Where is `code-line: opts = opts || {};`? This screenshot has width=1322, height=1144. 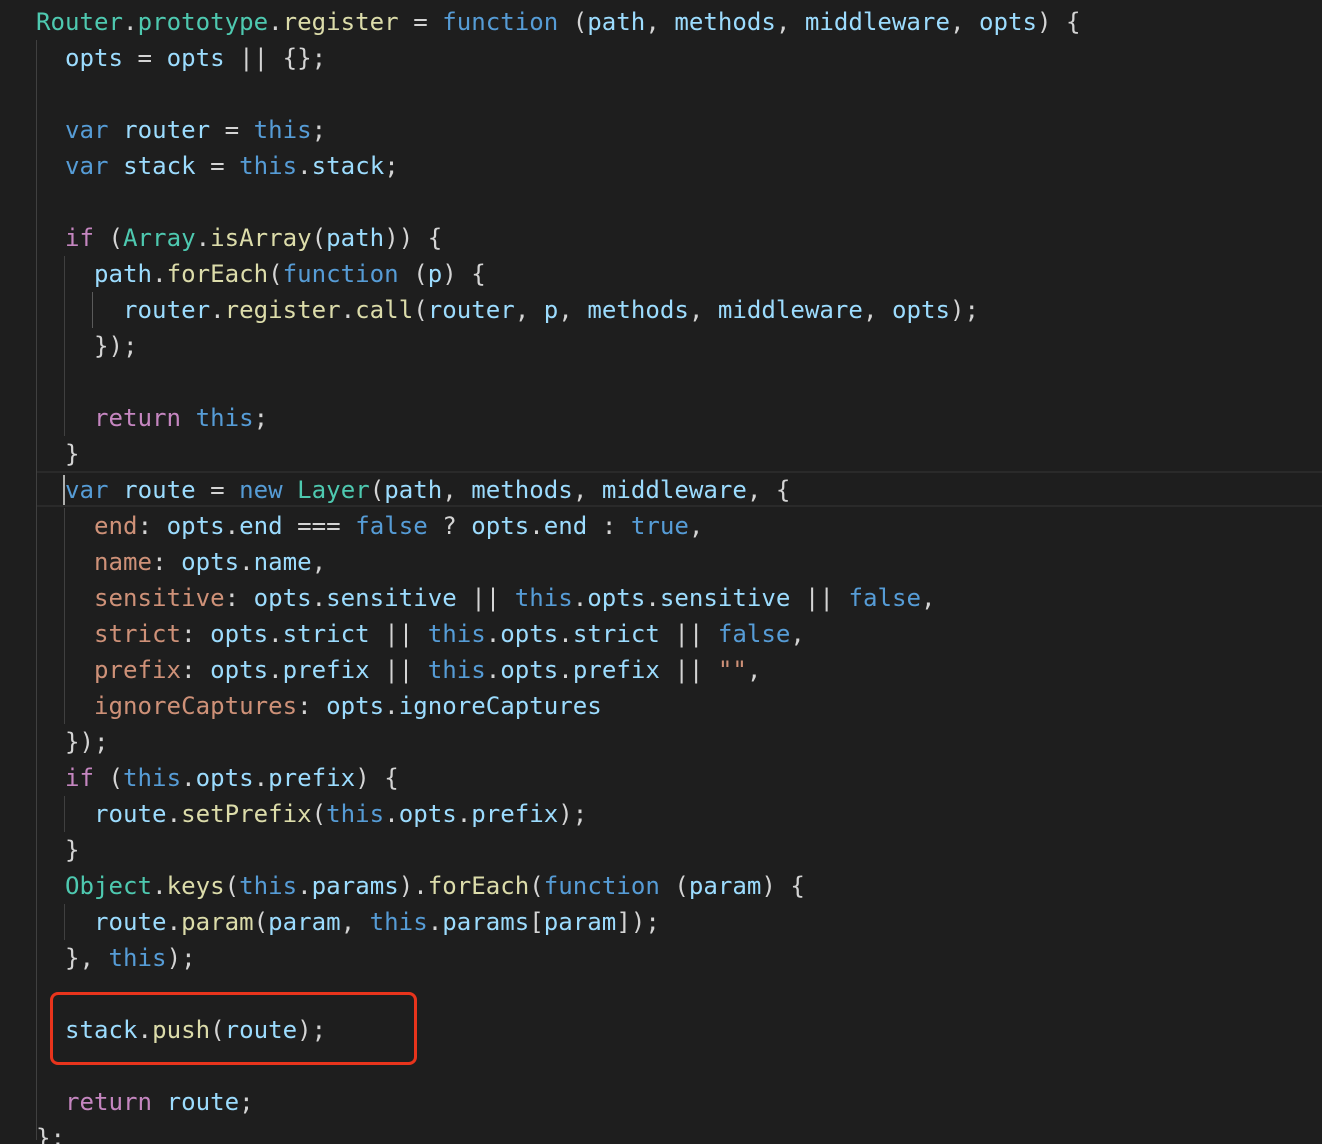
code-line: opts = opts || {}; is located at coordinates (181, 58).